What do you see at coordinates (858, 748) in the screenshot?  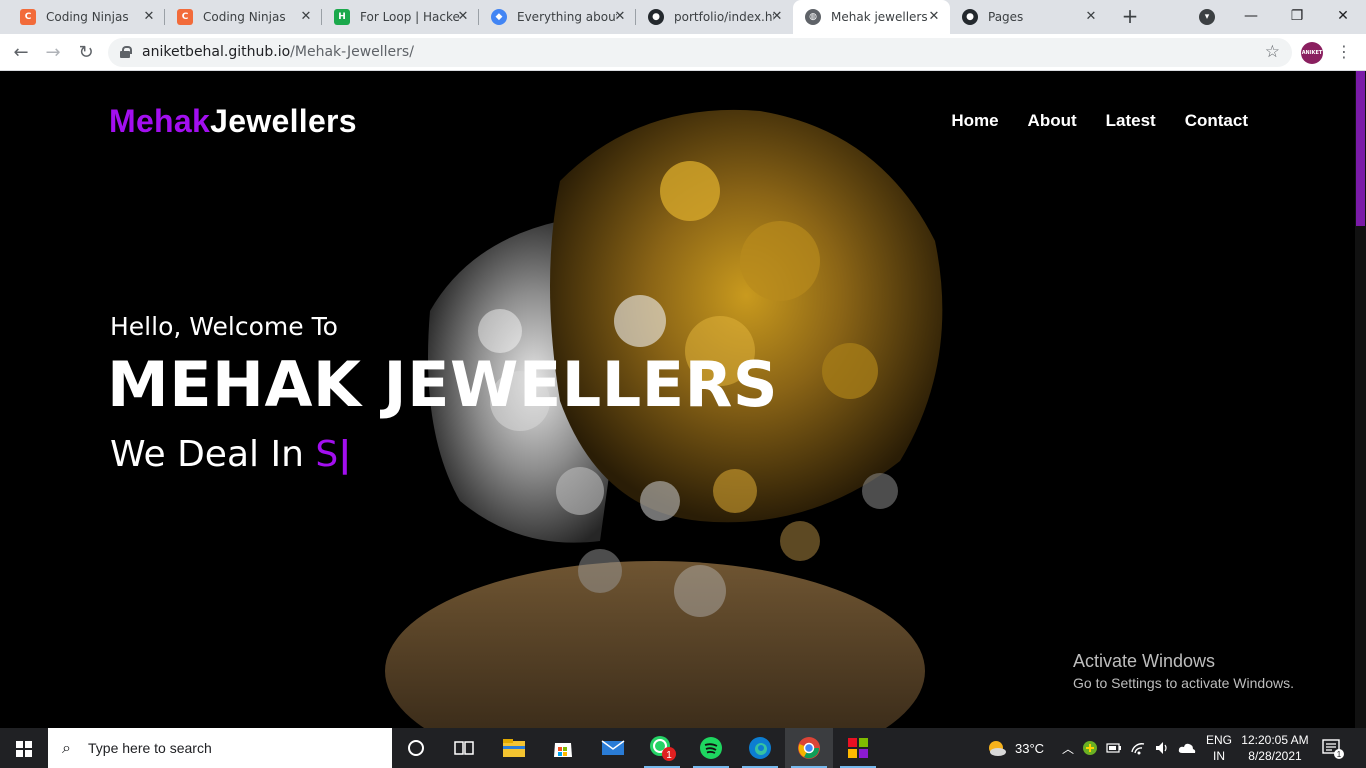 I see `app-grid-icon` at bounding box center [858, 748].